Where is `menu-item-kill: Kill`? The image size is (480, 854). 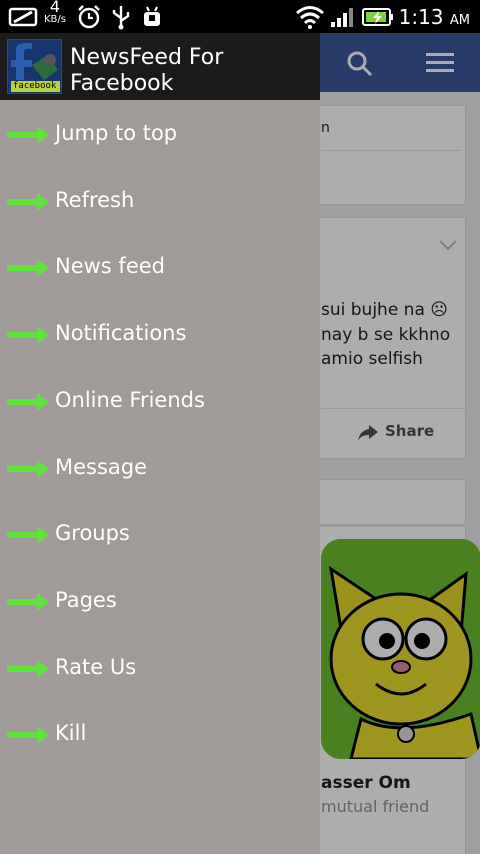
menu-item-kill: Kill is located at coordinates (160, 735).